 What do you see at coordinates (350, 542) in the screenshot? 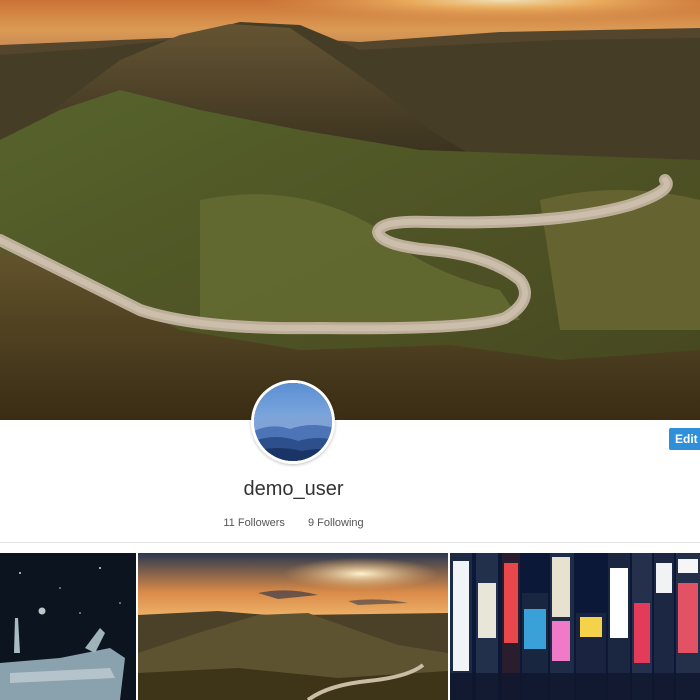
I see `divider` at bounding box center [350, 542].